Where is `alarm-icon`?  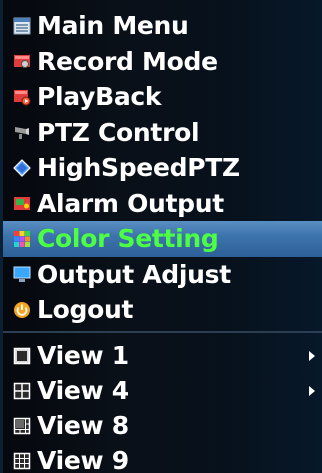 alarm-icon is located at coordinates (22, 203).